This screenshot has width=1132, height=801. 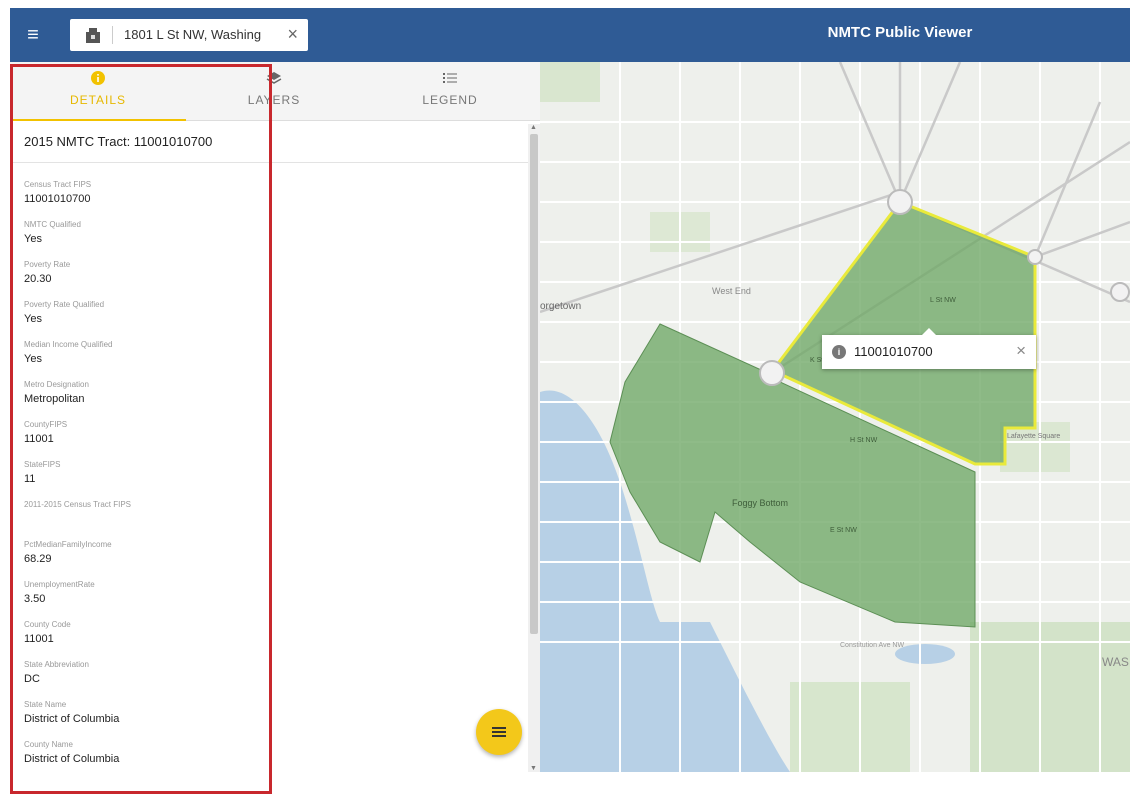 I want to click on field-county-code: County Code 11001, so click(x=174, y=638).